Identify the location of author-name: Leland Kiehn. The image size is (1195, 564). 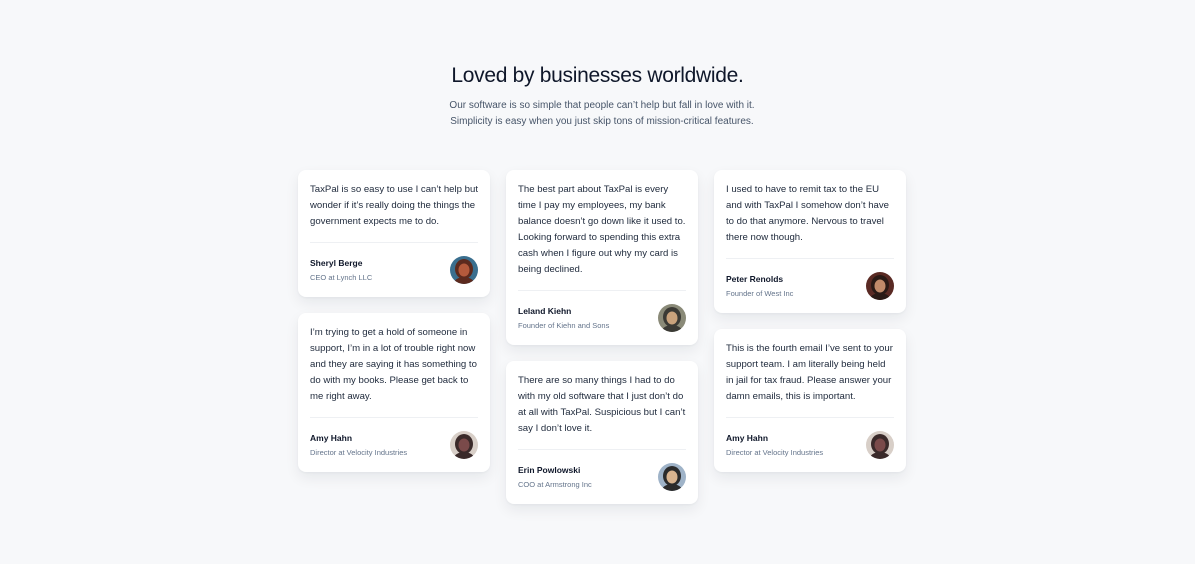
(545, 310).